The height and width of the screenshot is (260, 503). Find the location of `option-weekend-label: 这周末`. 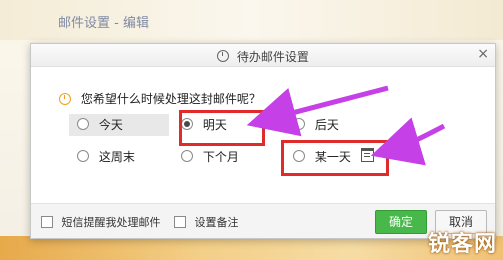

option-weekend-label: 这周末 is located at coordinates (116, 157).